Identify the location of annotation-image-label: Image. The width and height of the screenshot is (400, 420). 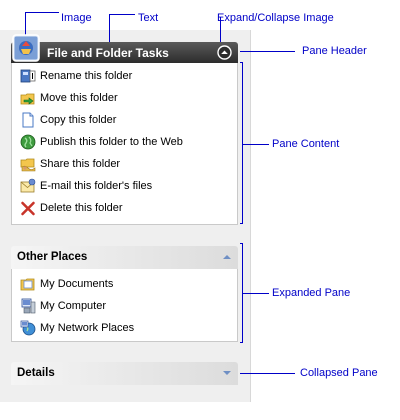
(76, 18).